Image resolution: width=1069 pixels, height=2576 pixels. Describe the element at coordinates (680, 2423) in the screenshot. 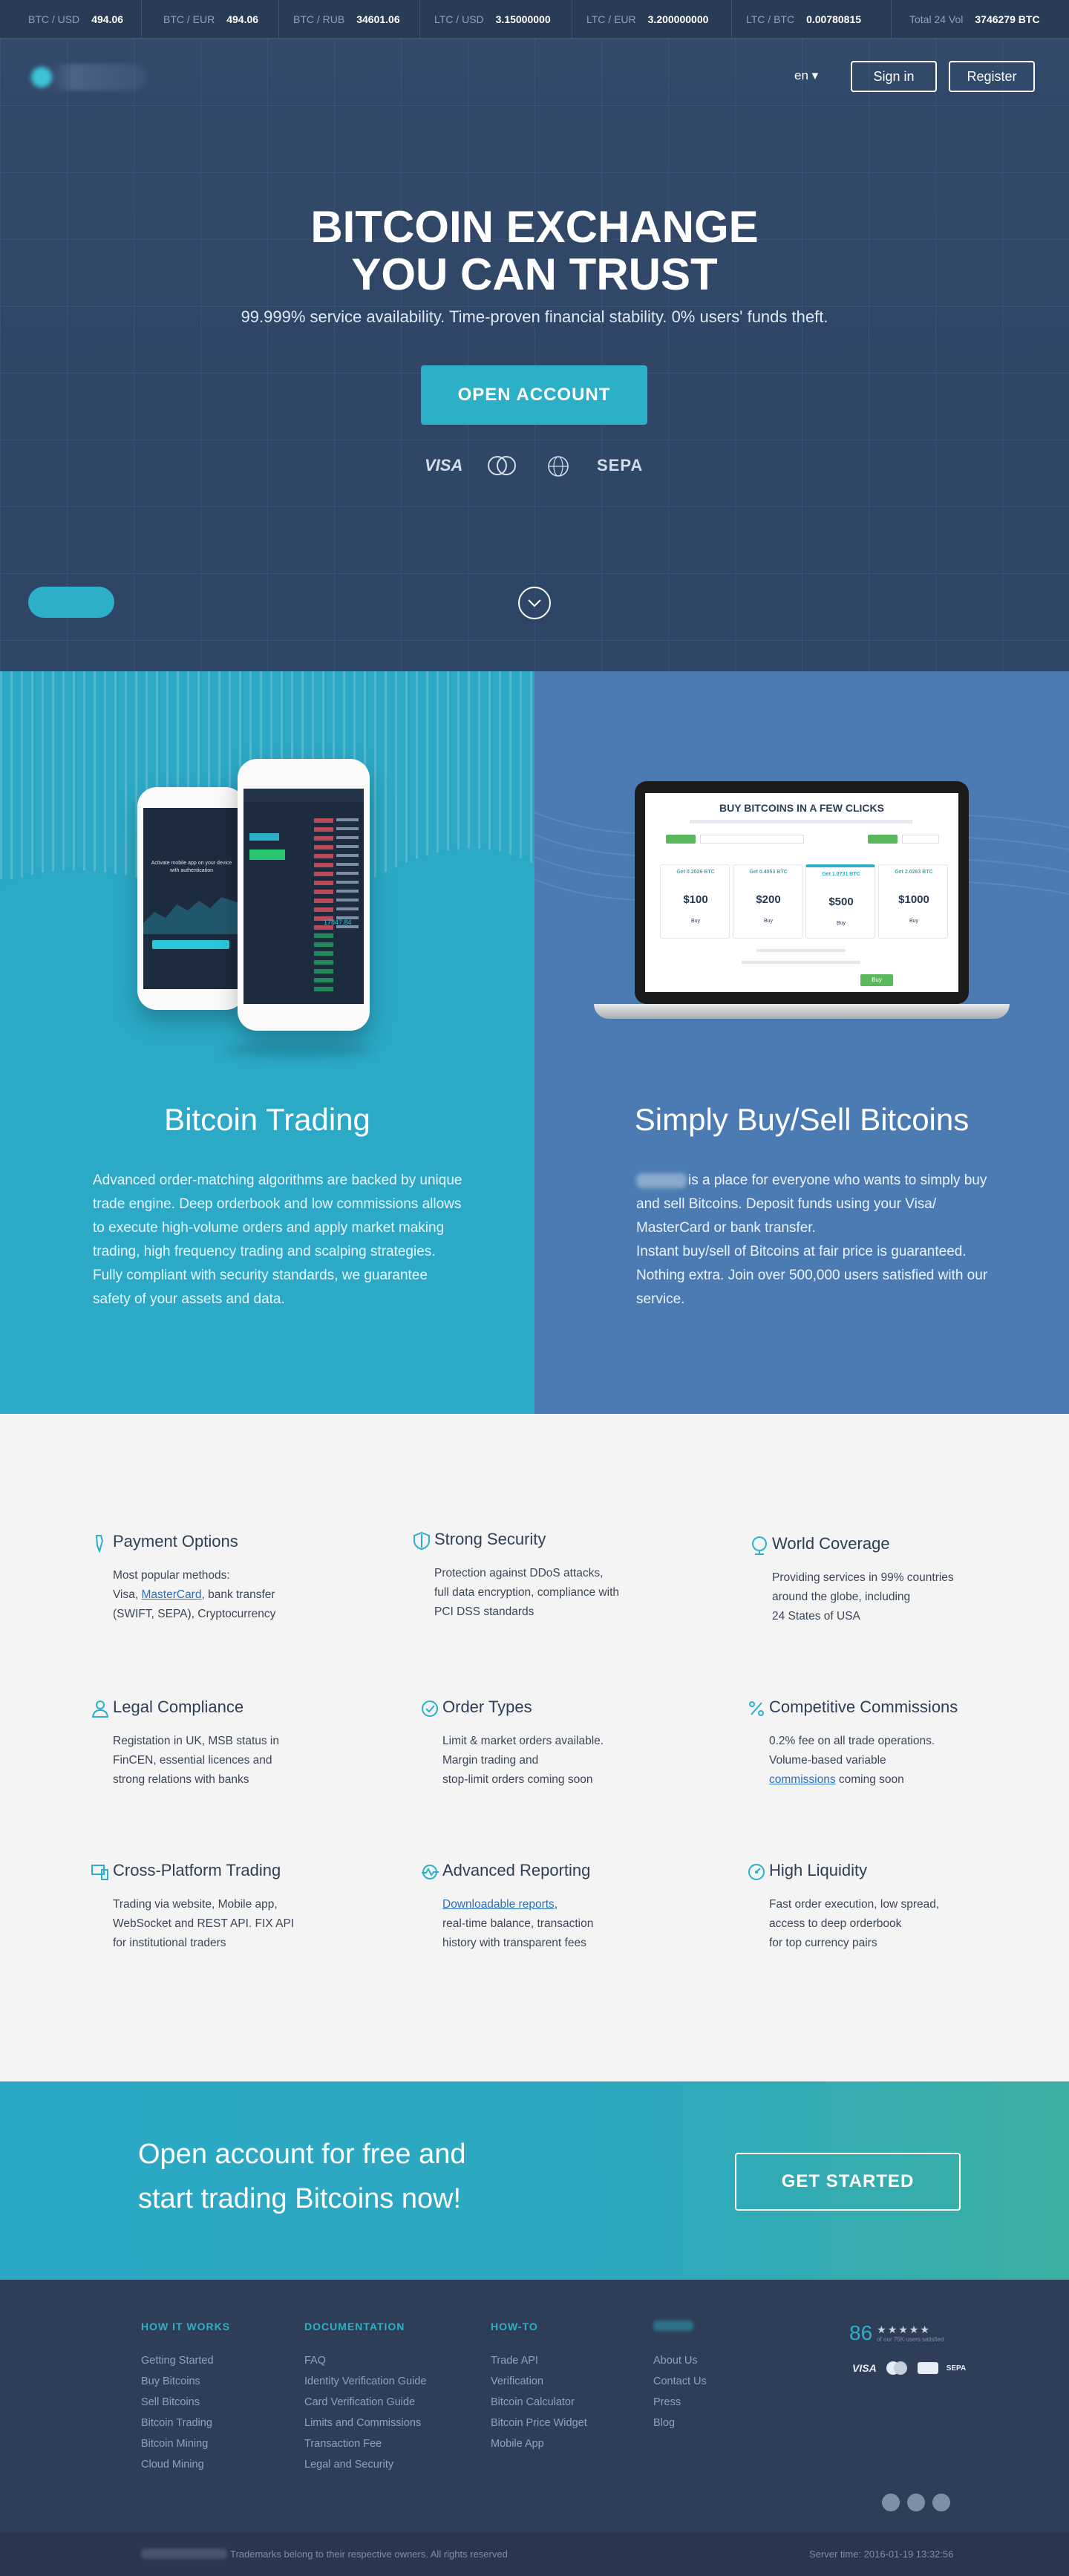

I see `footer-link: Blog` at that location.